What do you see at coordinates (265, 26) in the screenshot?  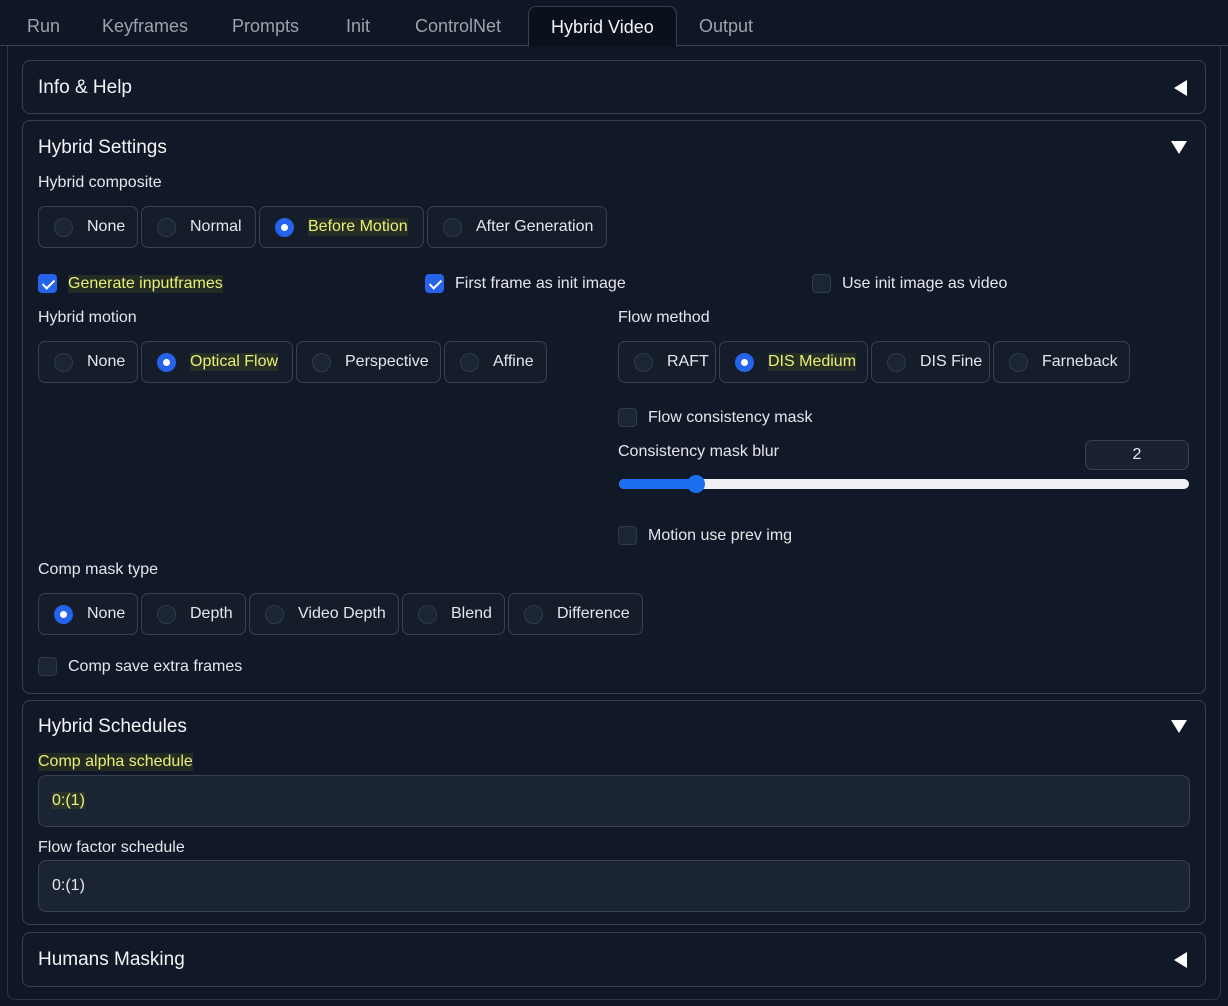 I see `tab-prompts: Prompts` at bounding box center [265, 26].